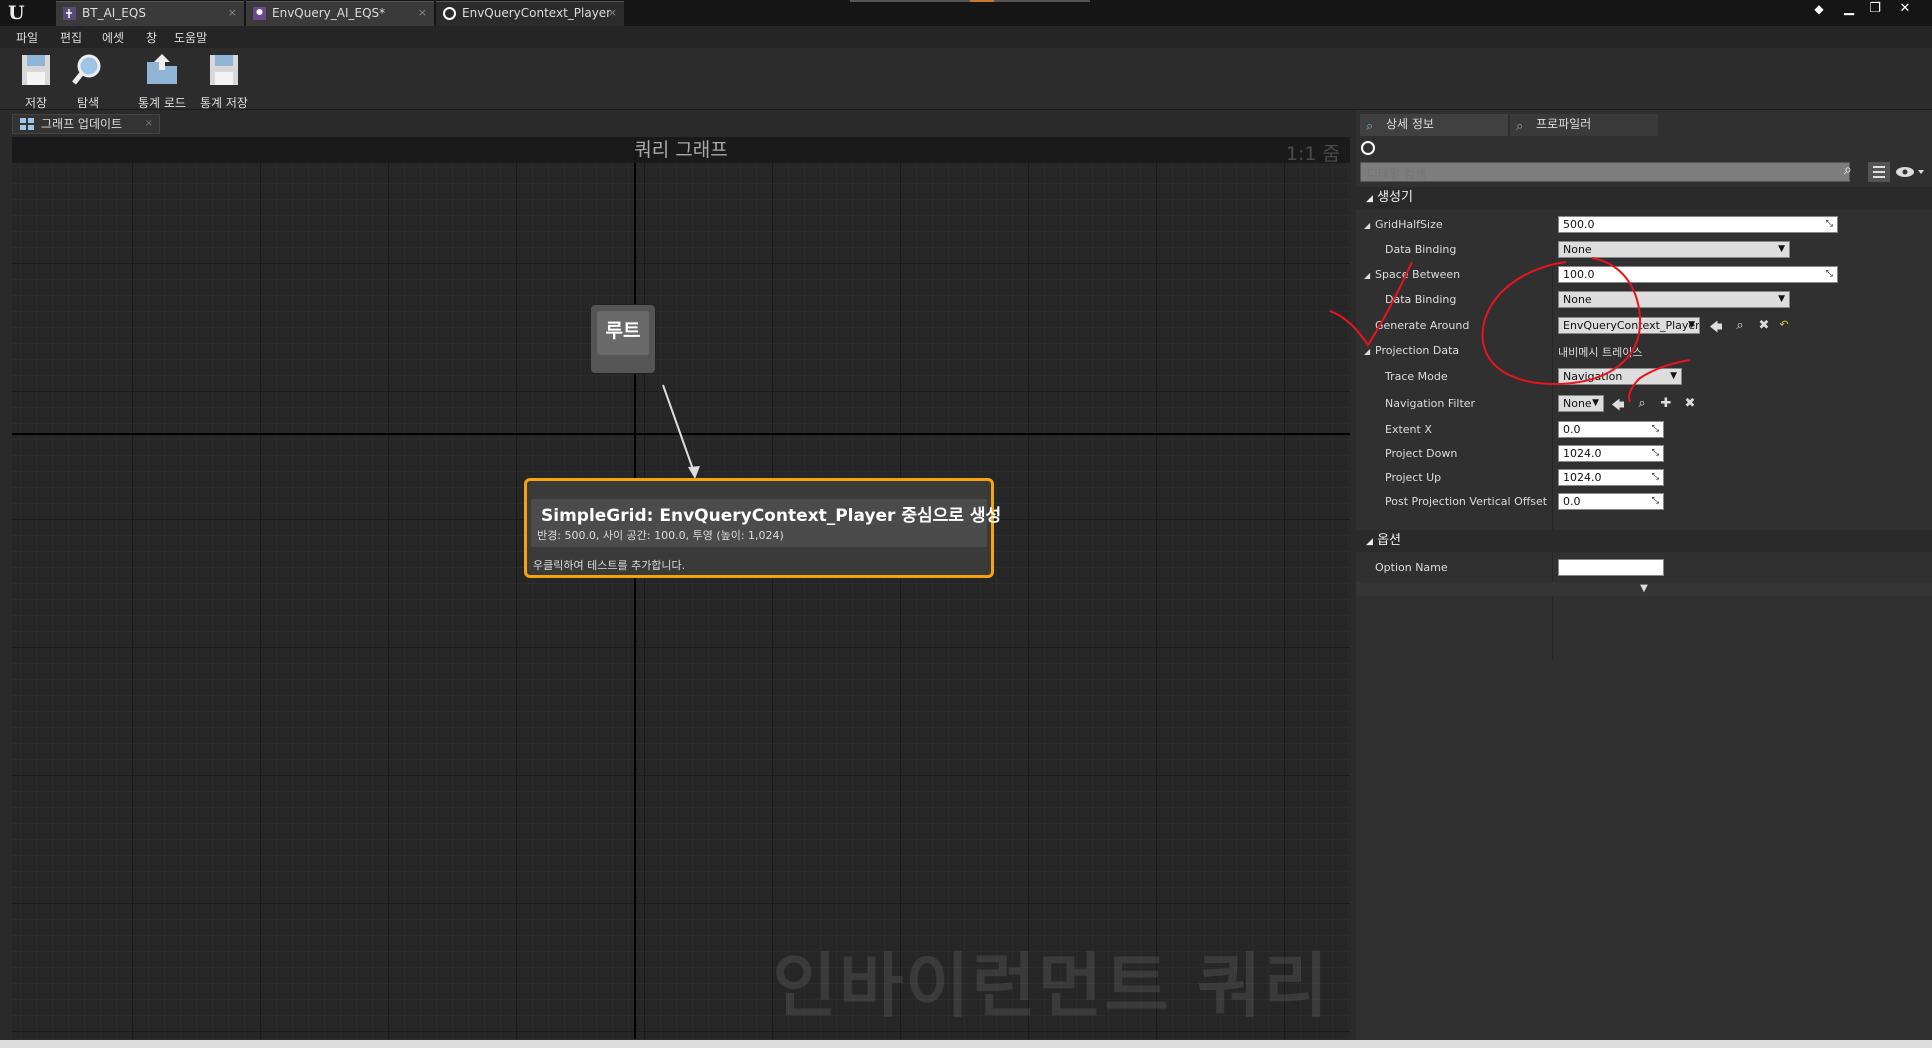 The image size is (1932, 1048). I want to click on circle-icon, so click(449, 13).